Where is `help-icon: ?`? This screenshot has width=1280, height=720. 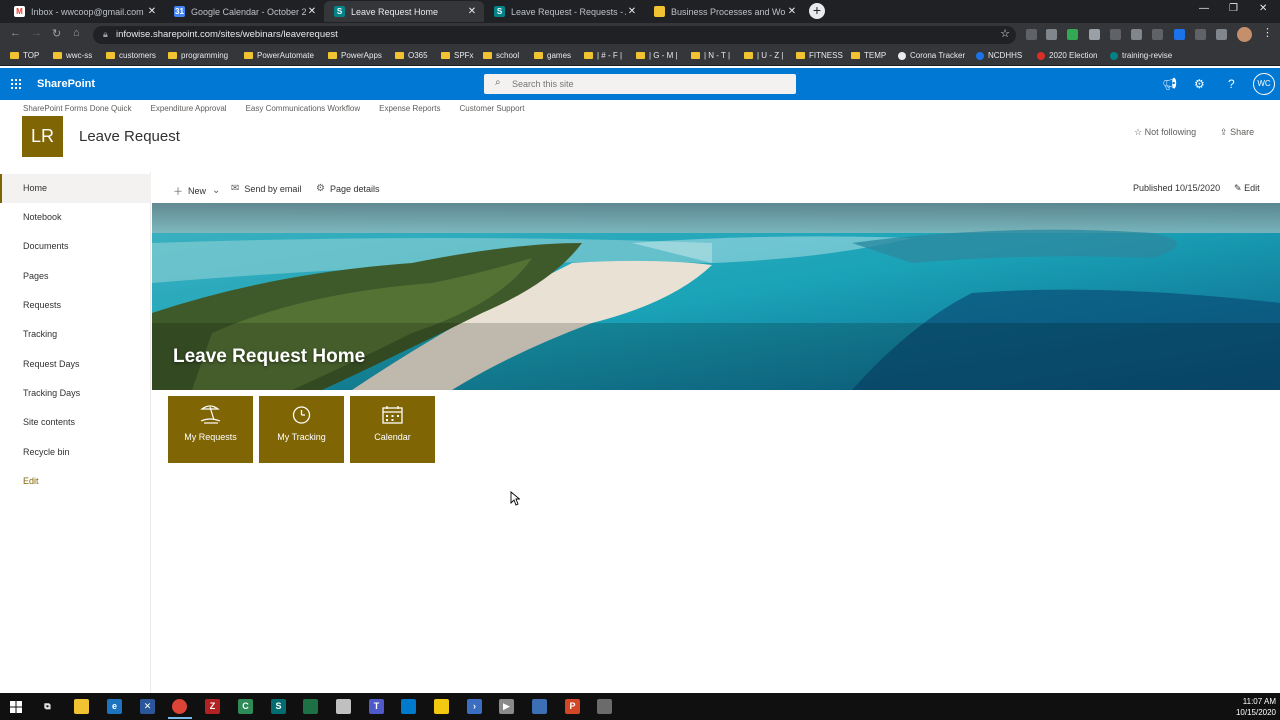
help-icon: ? is located at coordinates (1231, 84).